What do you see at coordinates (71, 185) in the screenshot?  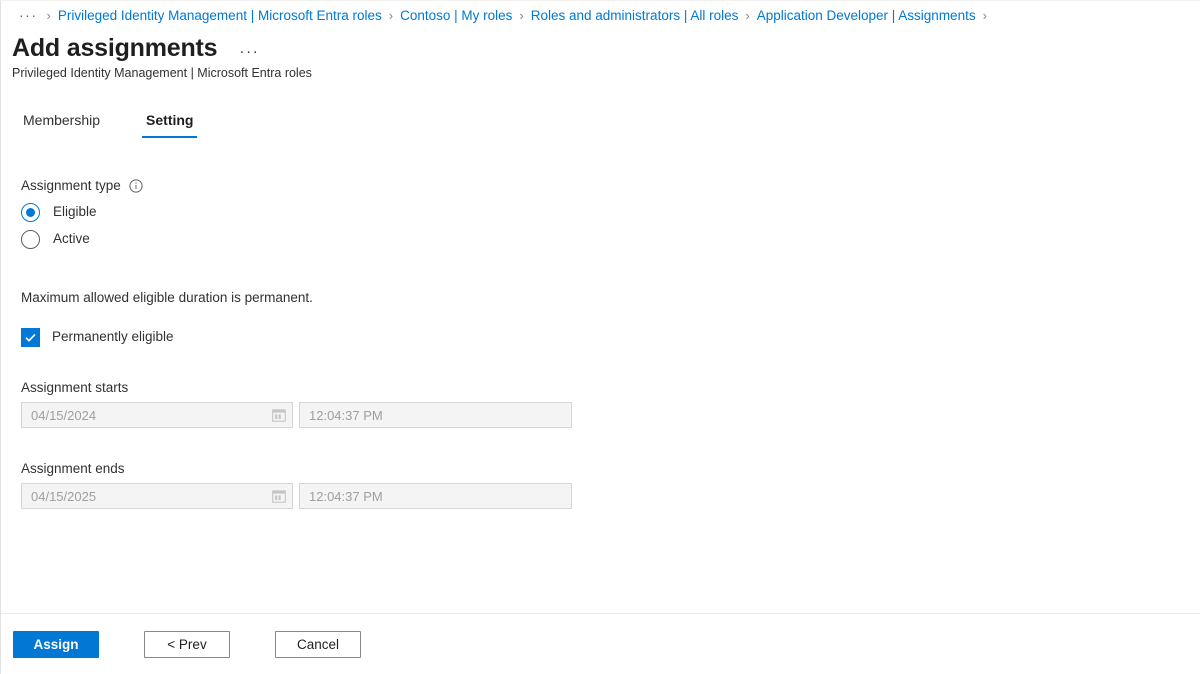 I see `assignment-type-label: Assignment type` at bounding box center [71, 185].